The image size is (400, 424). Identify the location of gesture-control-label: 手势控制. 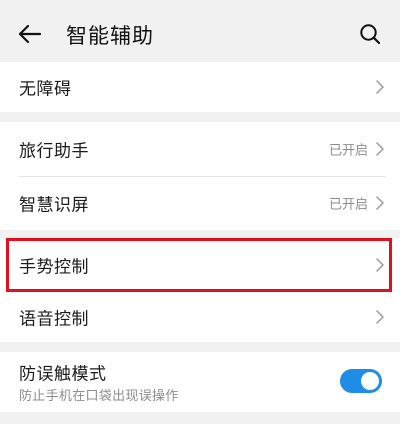
(54, 267).